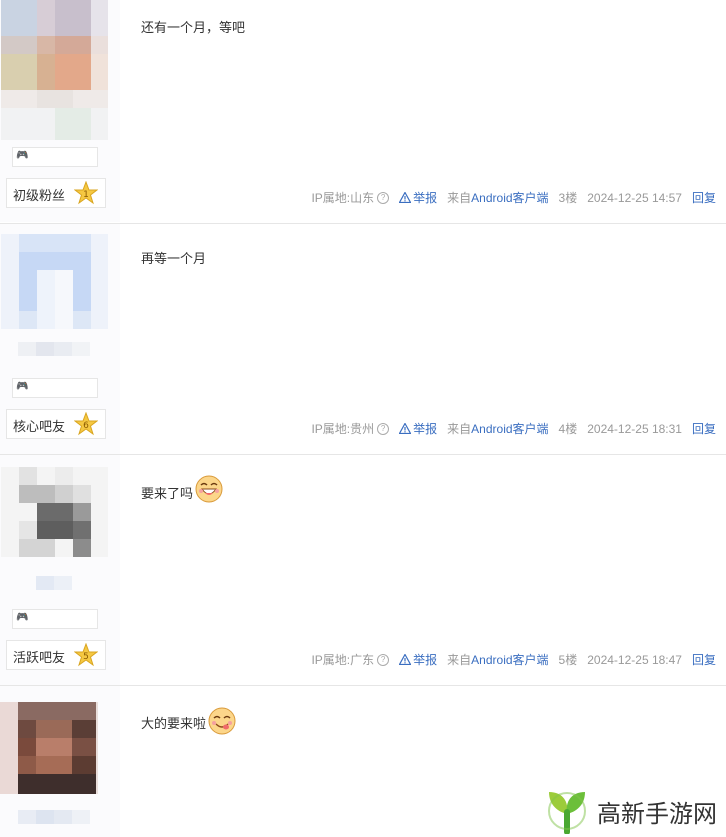 The width and height of the screenshot is (726, 837). Describe the element at coordinates (350, 197) in the screenshot. I see `ip-location: IP属地:山东?` at that location.